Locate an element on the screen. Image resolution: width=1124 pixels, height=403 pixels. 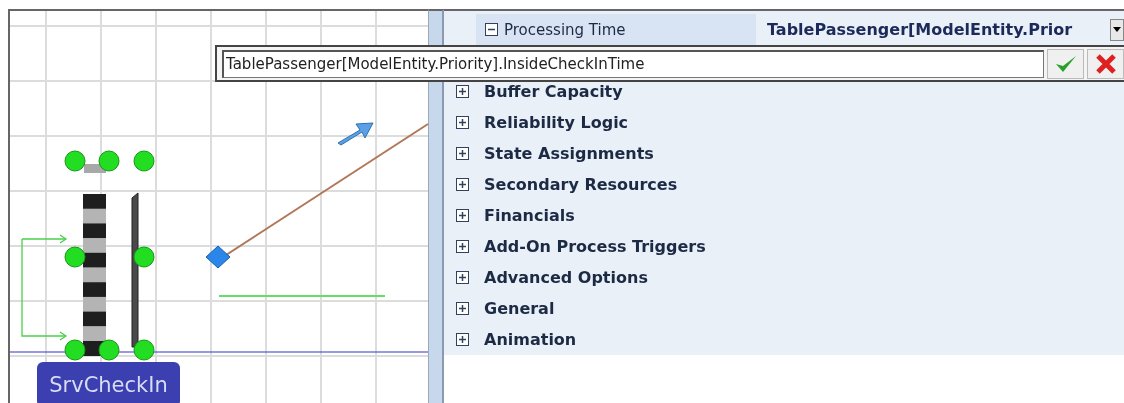
category-label: Secondary Resources is located at coordinates (581, 184).